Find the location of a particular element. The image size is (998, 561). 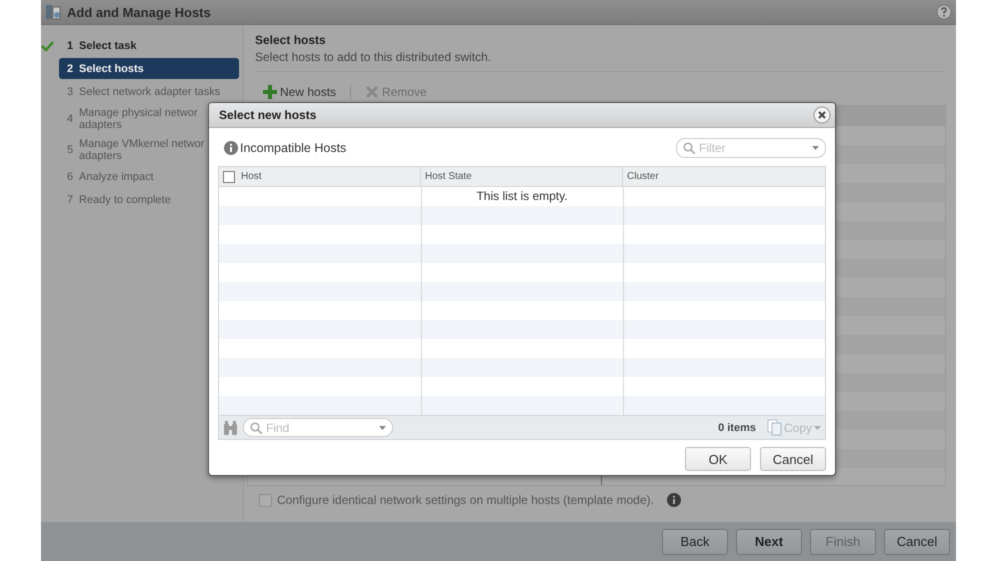

item-count: 0 items is located at coordinates (737, 428).